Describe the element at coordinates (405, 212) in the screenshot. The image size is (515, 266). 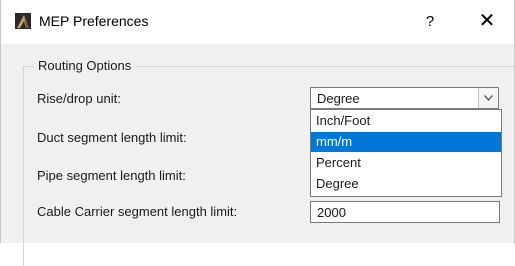
I see `cable-carrier-length-input: 2000` at that location.